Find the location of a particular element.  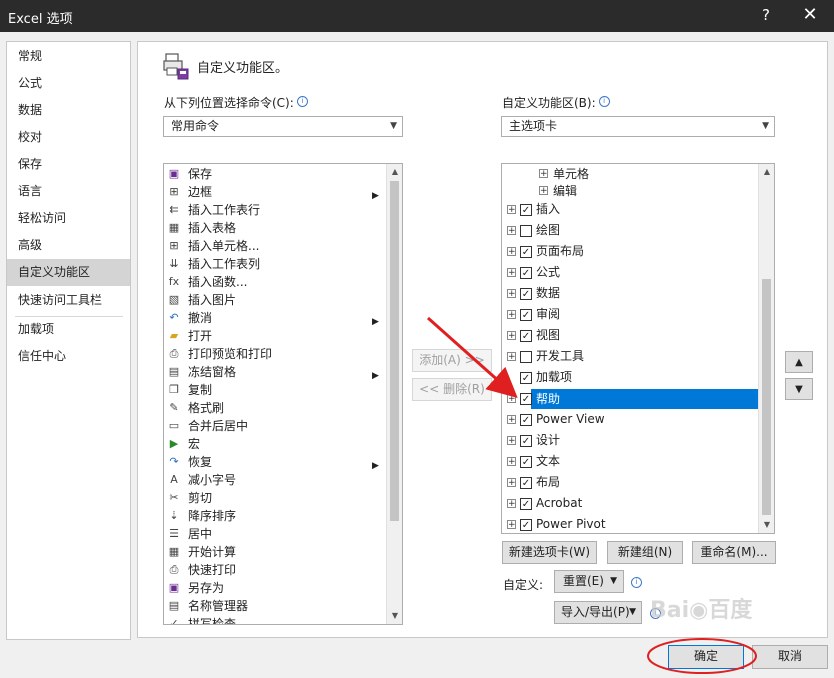

command-item: ⇇ 插入工作表行 is located at coordinates (275, 210).